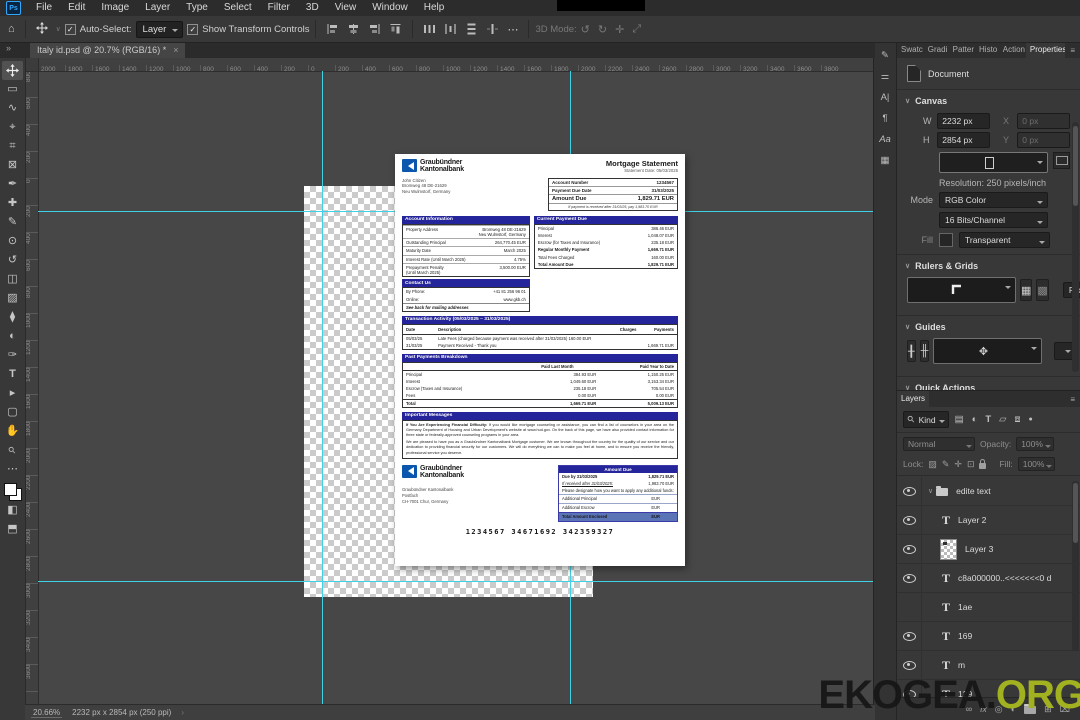 Image resolution: width=1080 pixels, height=720 pixels. I want to click on document-tab: Italy id.psd @ 20.7% (RGB/16) * ×, so click(108, 50).